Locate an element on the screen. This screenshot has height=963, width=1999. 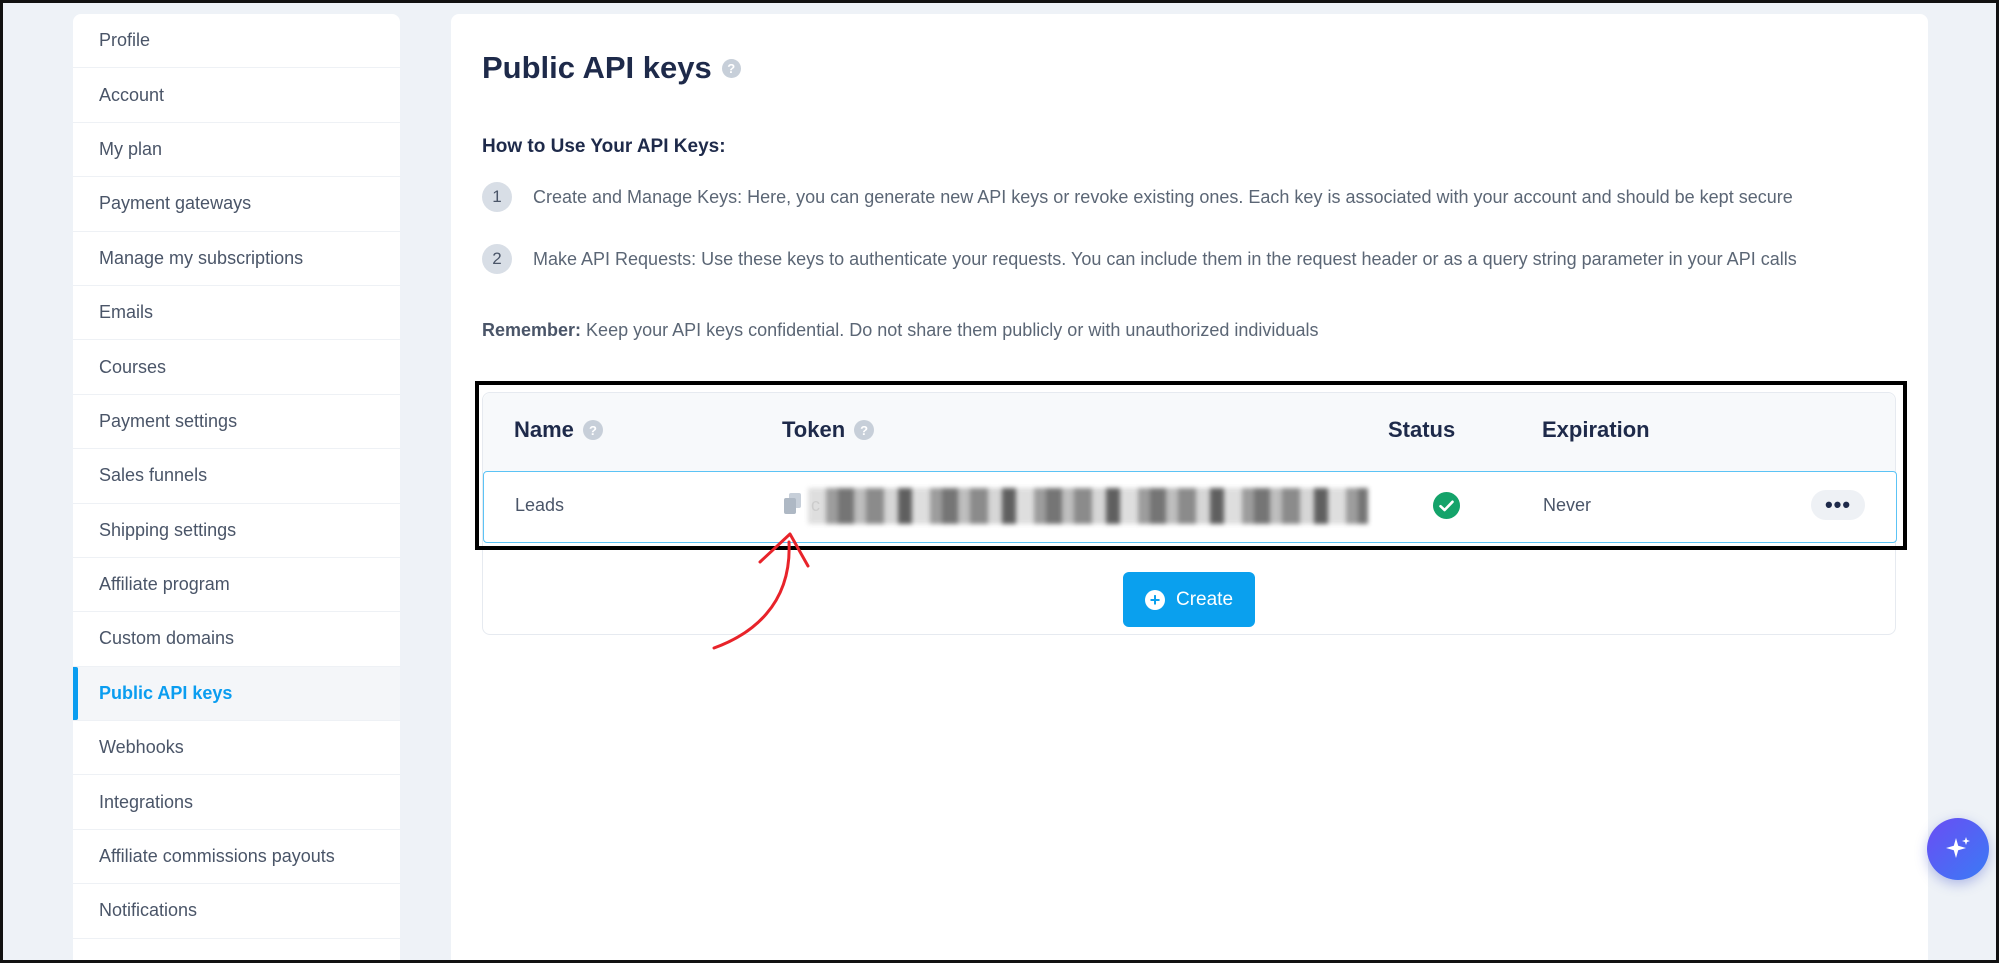
sidebar-item-label: Profile is located at coordinates (125, 40).